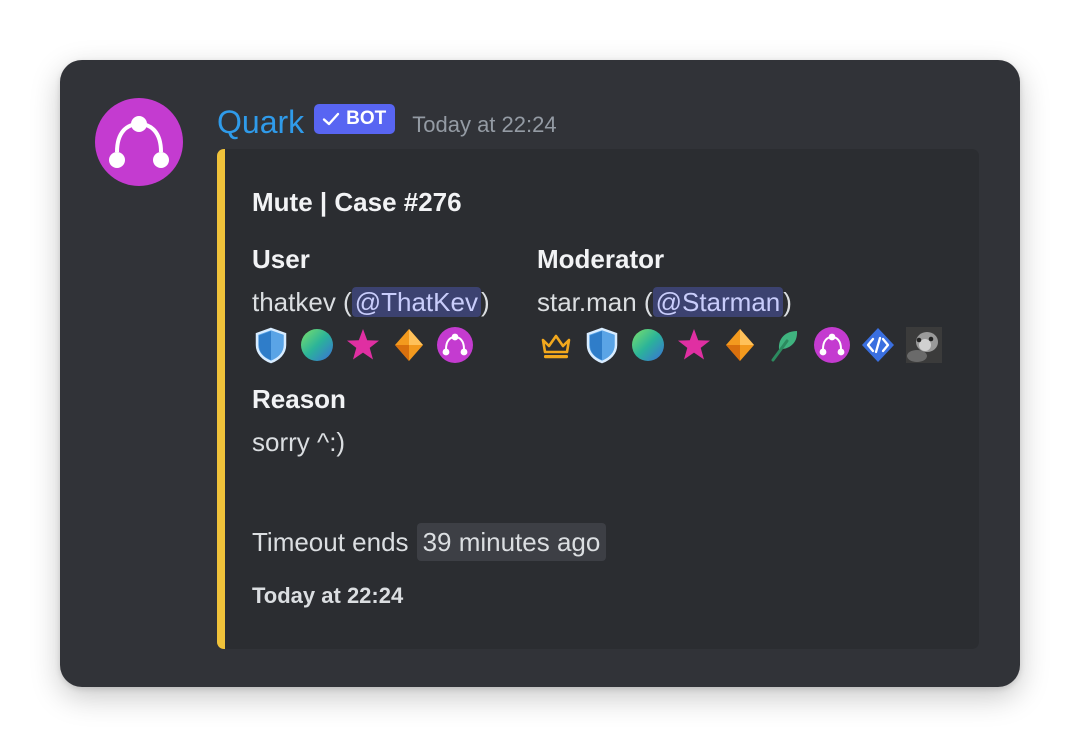 This screenshot has height=747, width=1080. What do you see at coordinates (281, 259) in the screenshot?
I see `field-user-name: User` at bounding box center [281, 259].